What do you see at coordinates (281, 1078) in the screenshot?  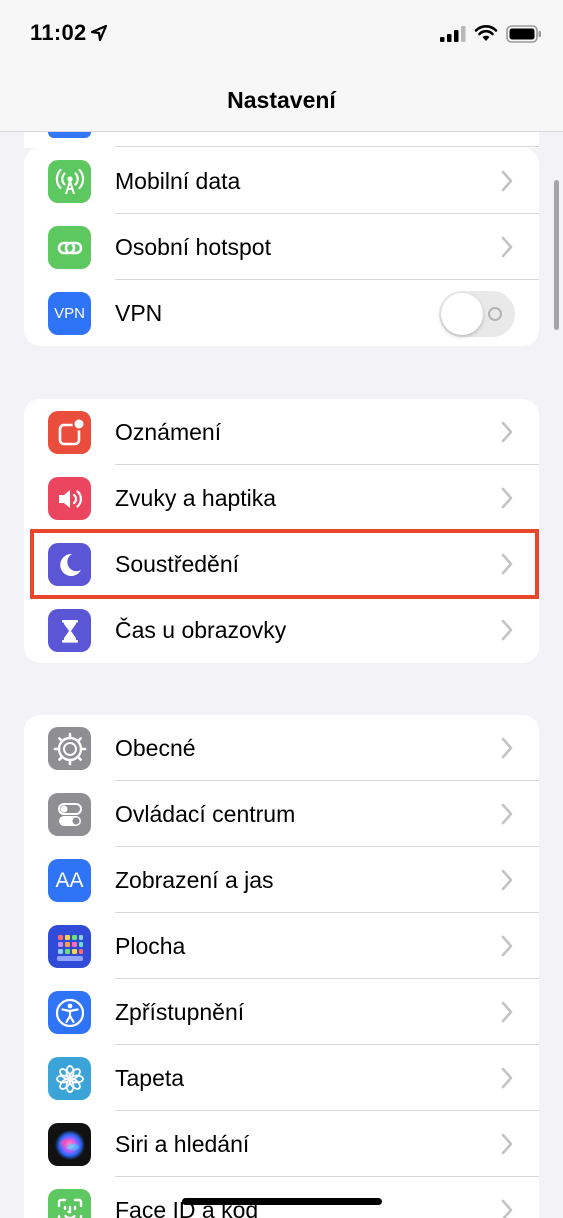 I see `settings-row-wallpaper: Tapeta` at bounding box center [281, 1078].